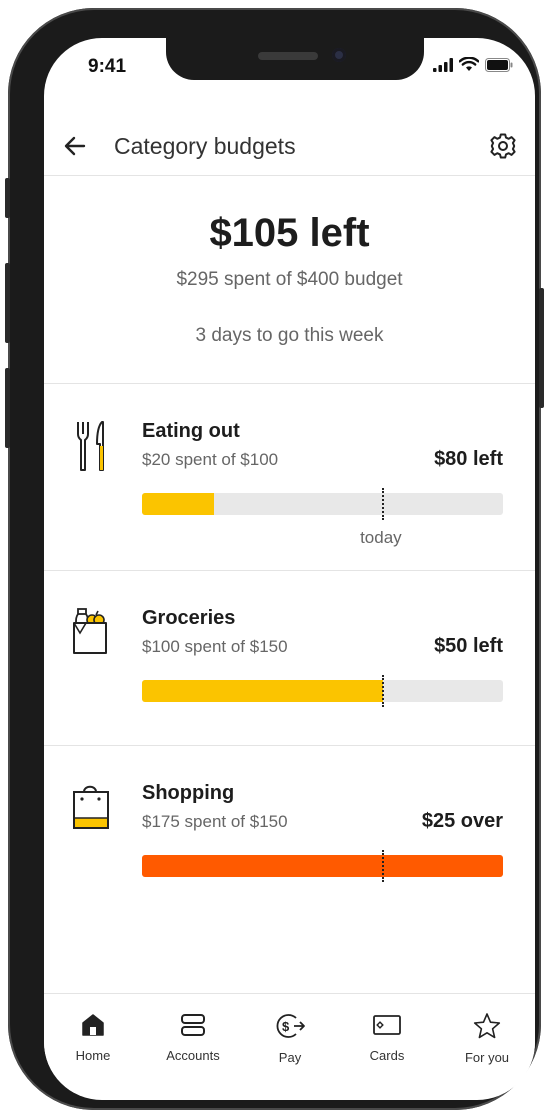 This screenshot has width=549, height=1116. I want to click on category-remaining: $50 left, so click(468, 646).